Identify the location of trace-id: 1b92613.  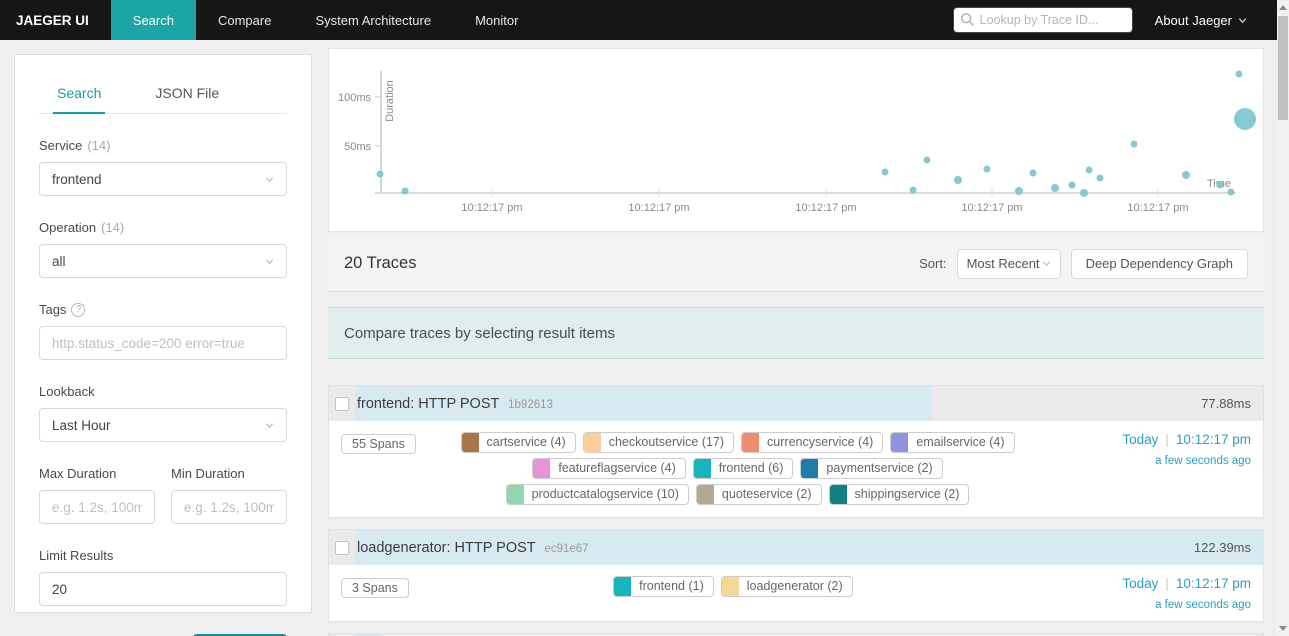
(530, 404).